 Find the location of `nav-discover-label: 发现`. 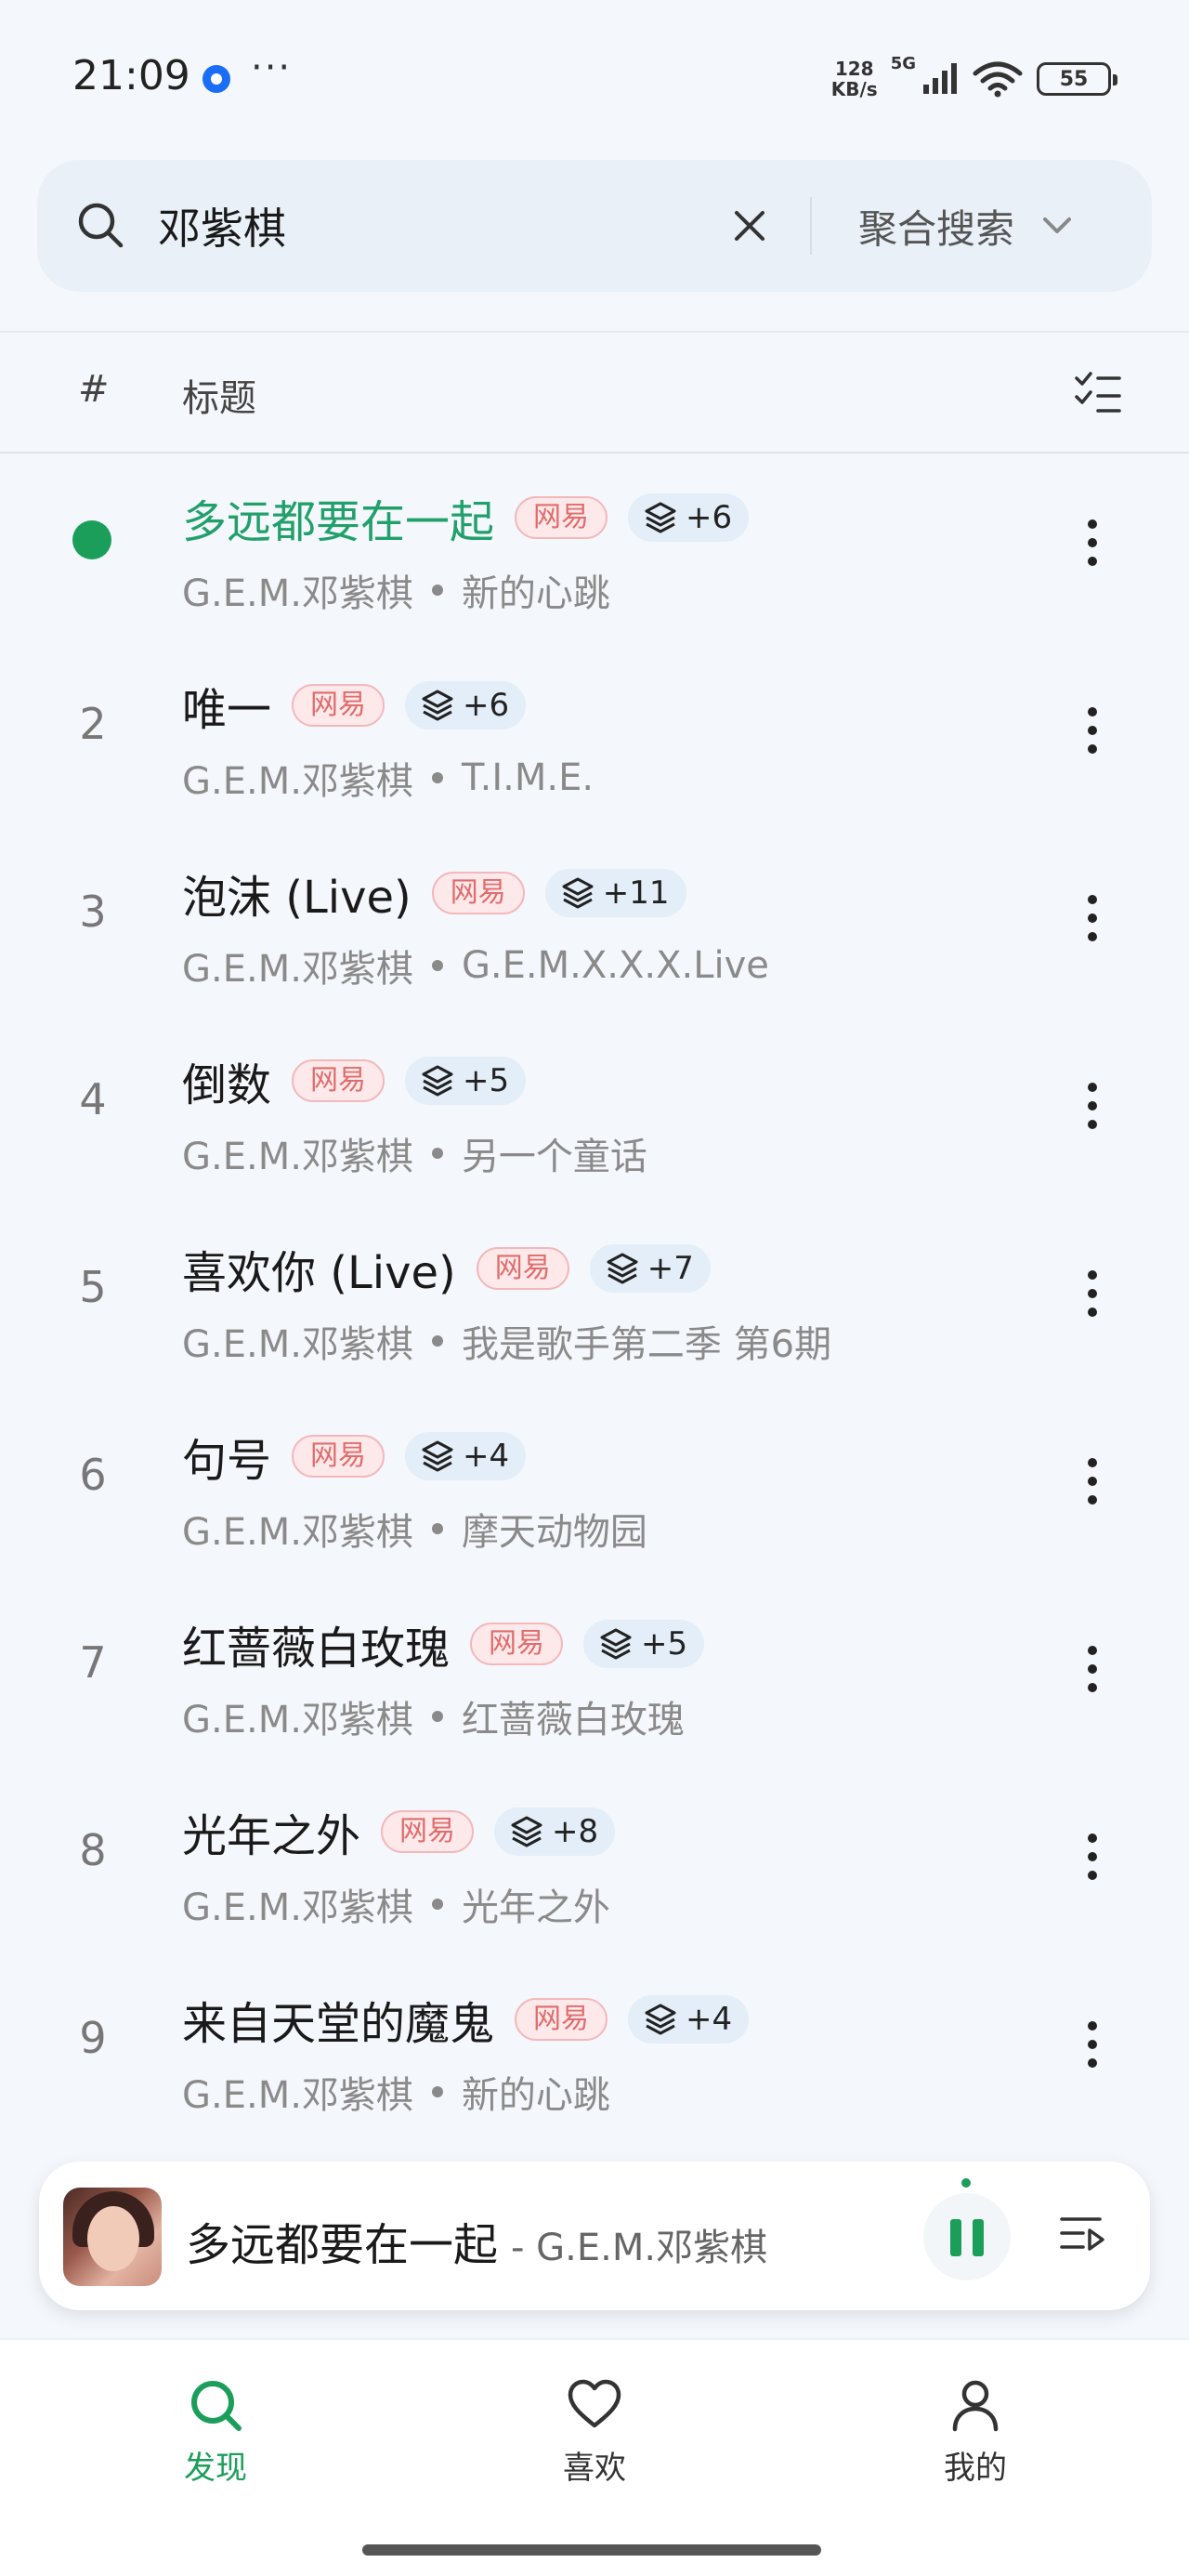

nav-discover-label: 发现 is located at coordinates (215, 2468).